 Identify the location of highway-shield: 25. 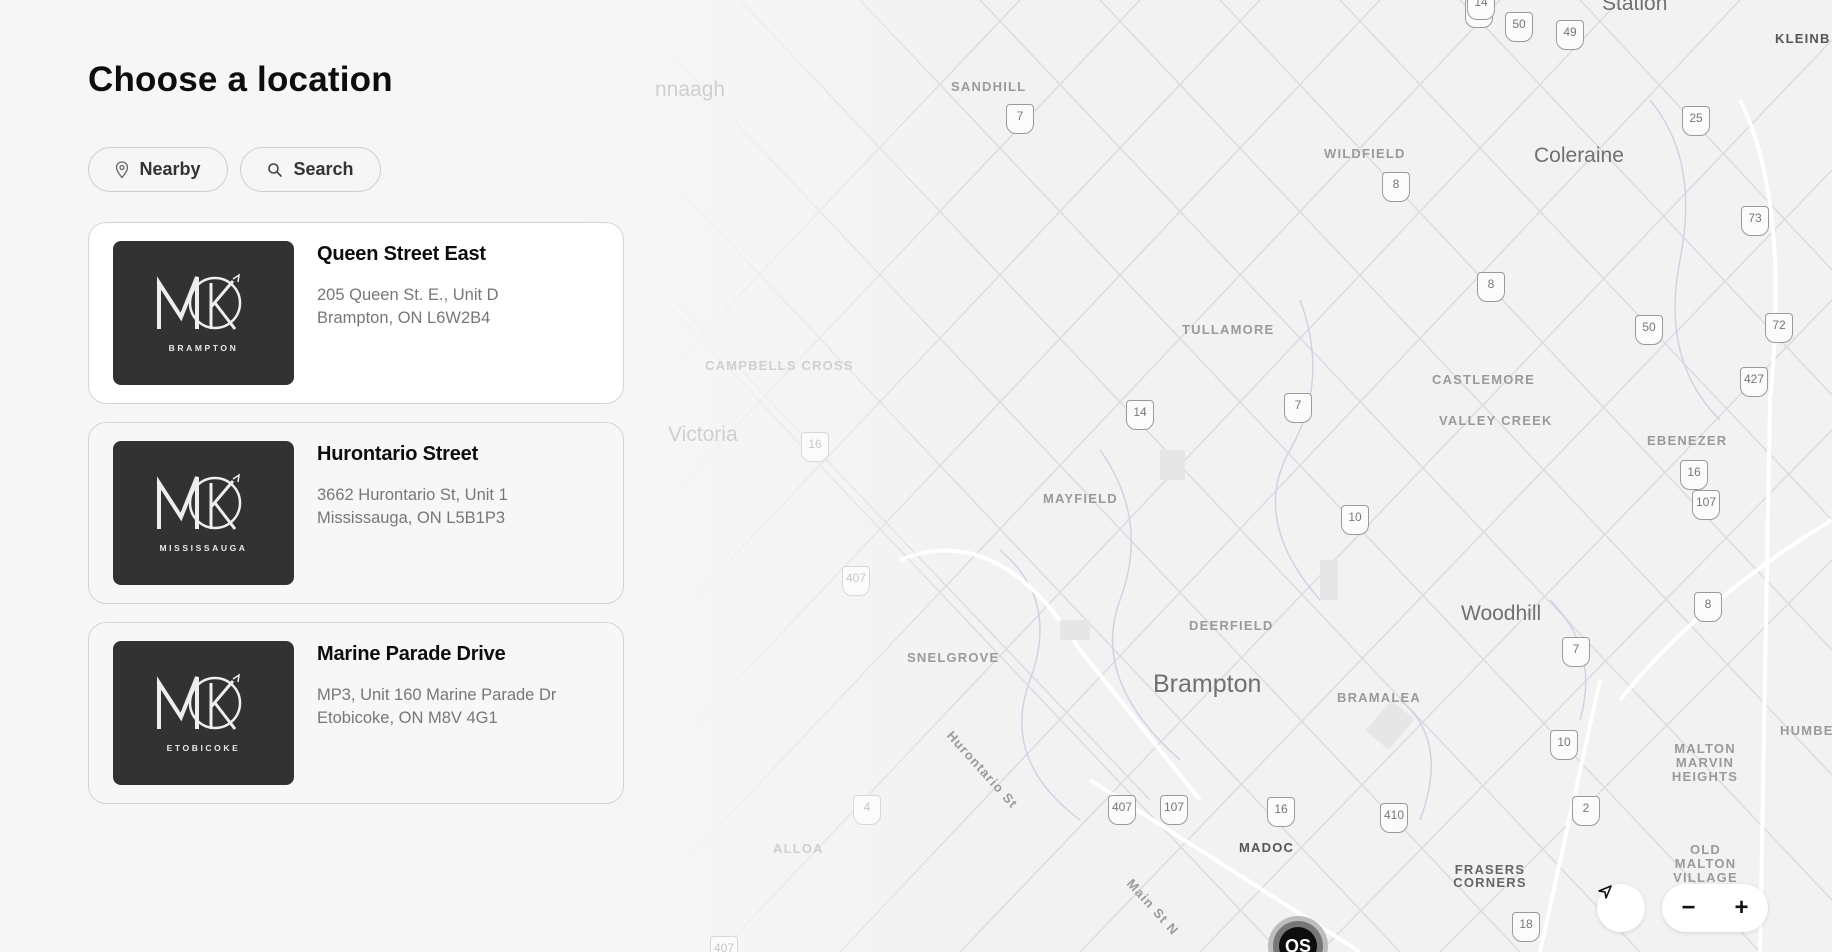
(1696, 121).